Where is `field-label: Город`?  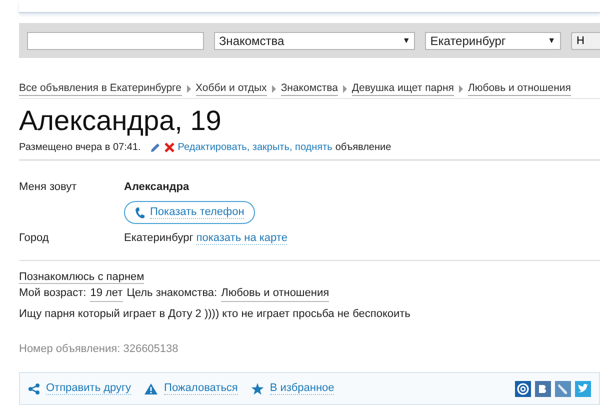
field-label: Город is located at coordinates (34, 238).